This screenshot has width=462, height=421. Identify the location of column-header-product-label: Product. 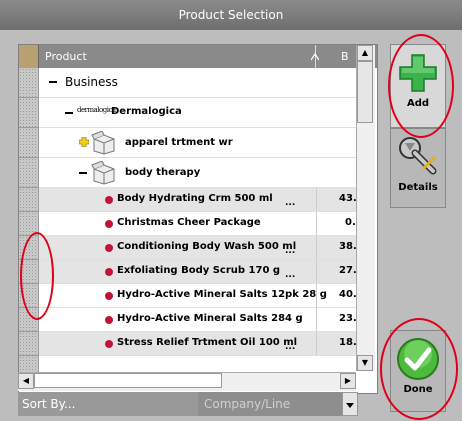
(66, 56).